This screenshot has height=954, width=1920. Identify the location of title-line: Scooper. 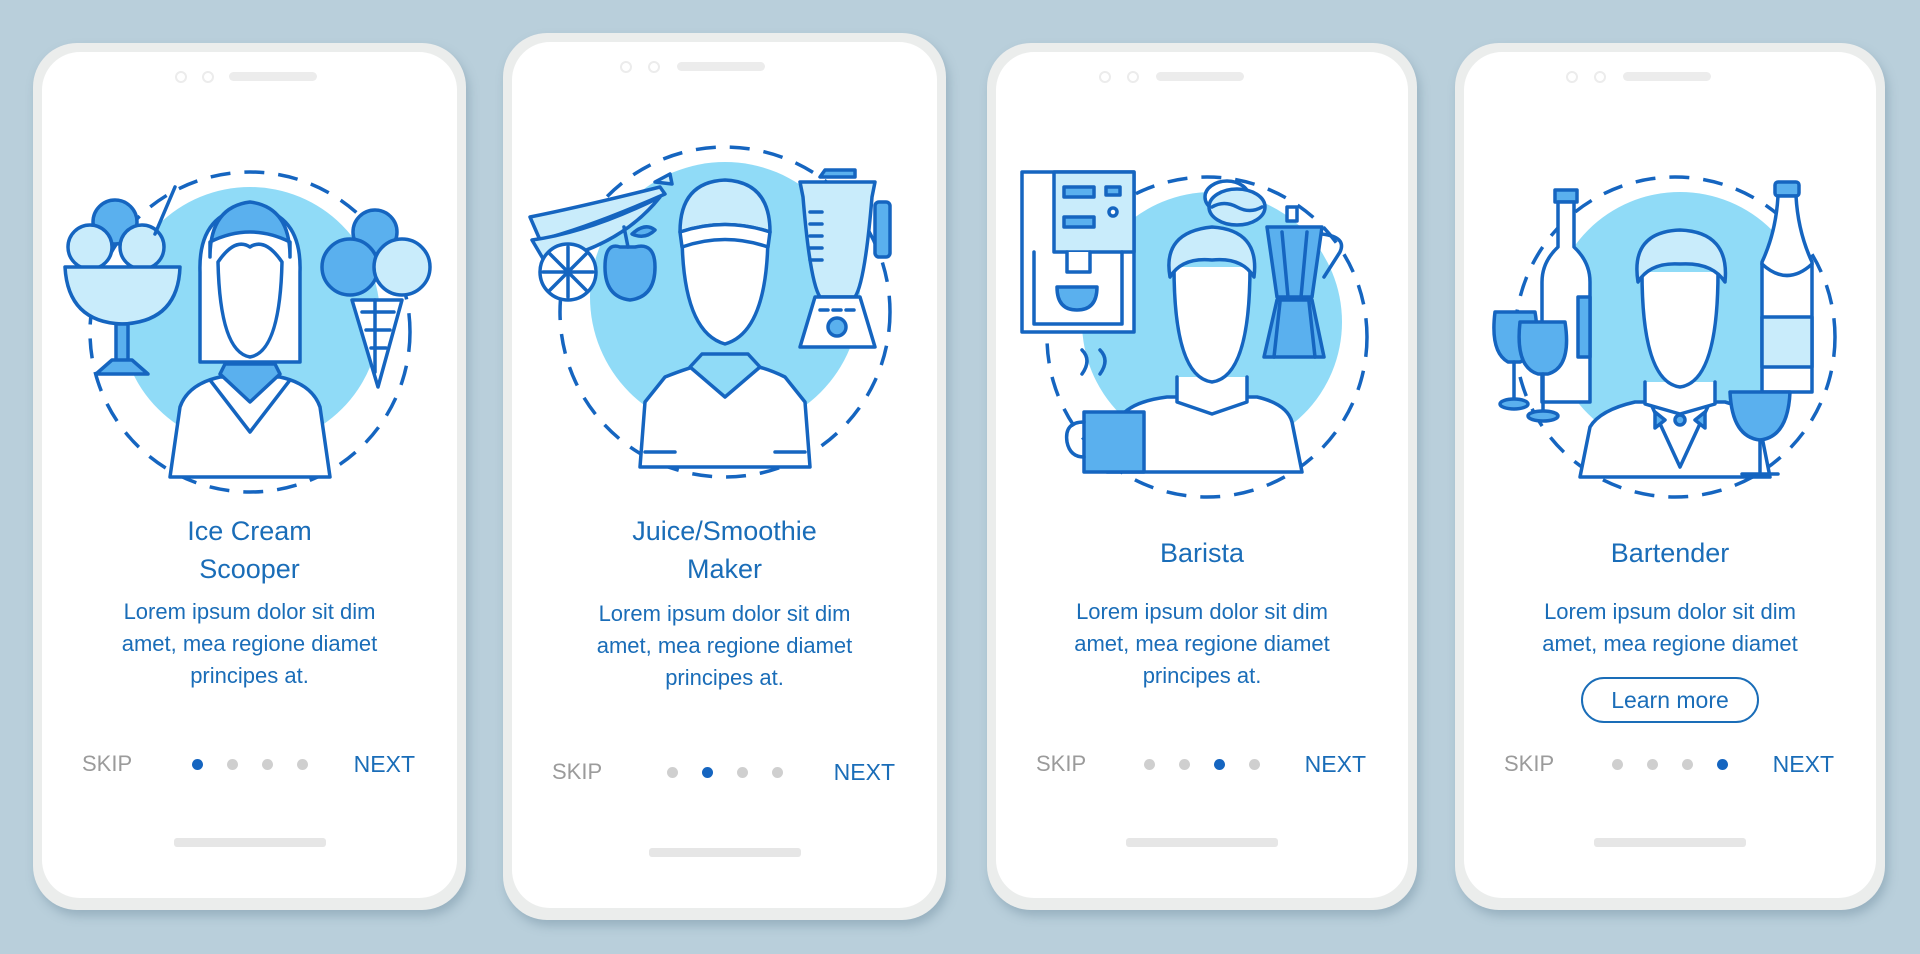
(249, 569).